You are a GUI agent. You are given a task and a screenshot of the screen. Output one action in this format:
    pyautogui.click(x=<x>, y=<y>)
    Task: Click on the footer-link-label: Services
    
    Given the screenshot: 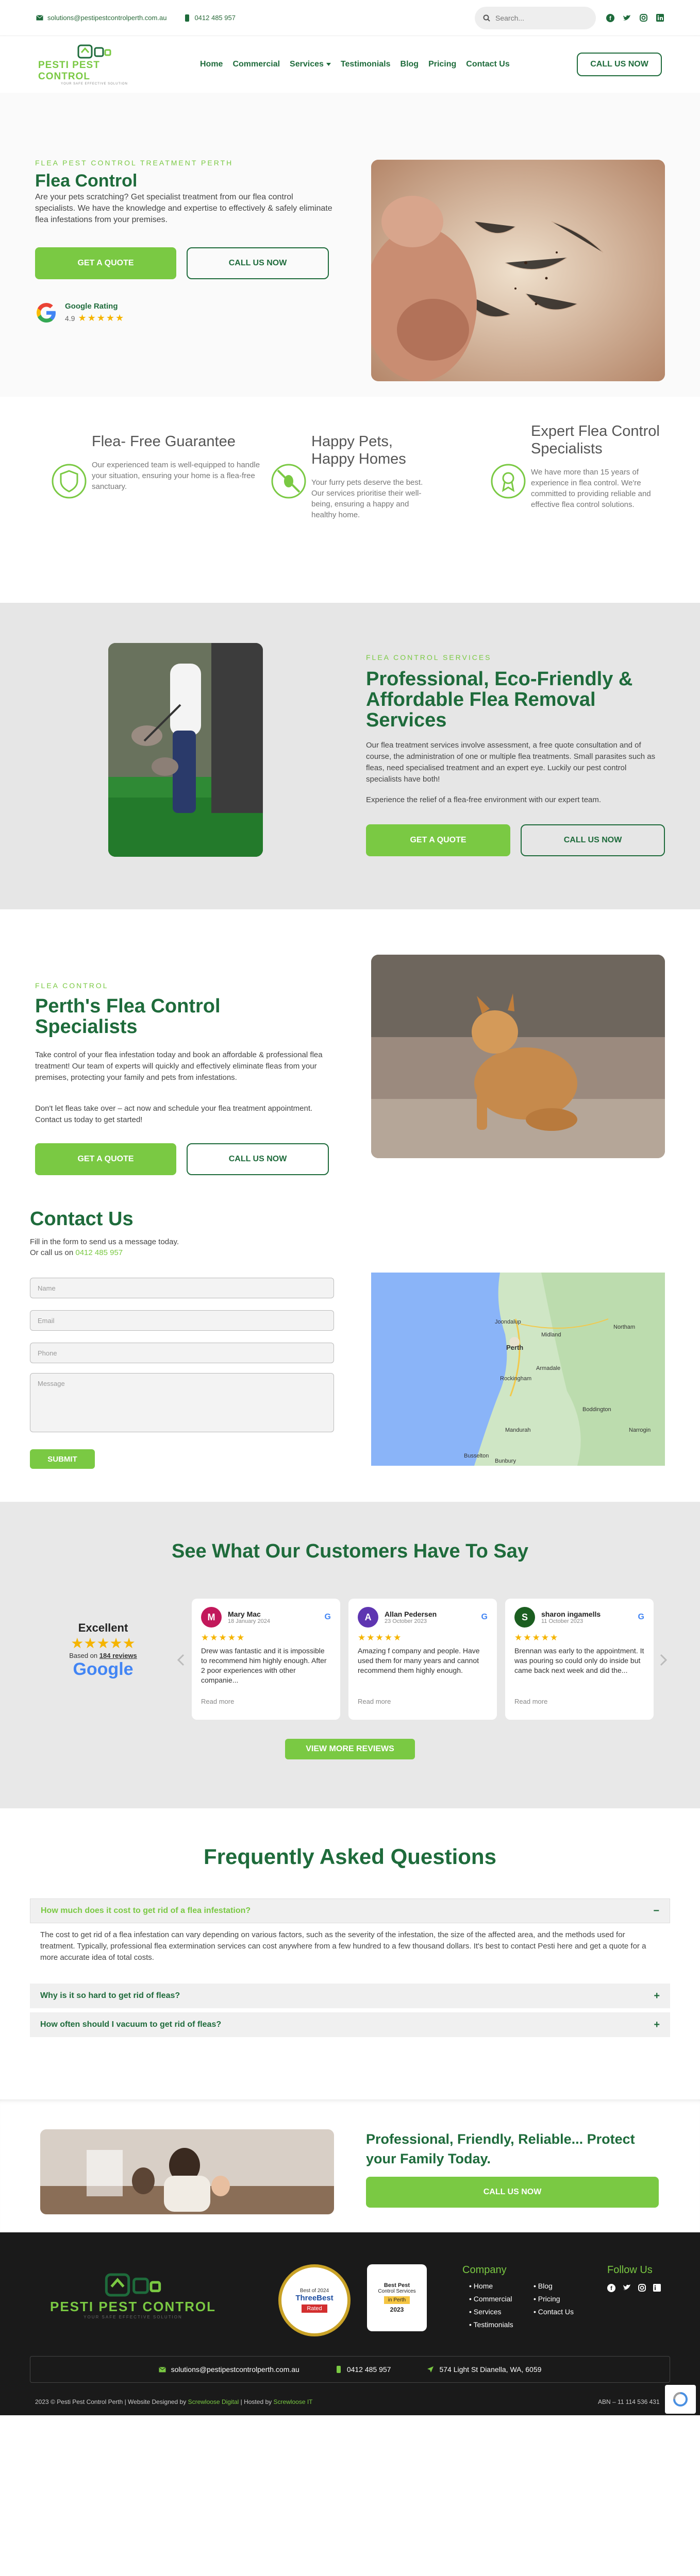 What is the action you would take?
    pyautogui.click(x=487, y=2312)
    